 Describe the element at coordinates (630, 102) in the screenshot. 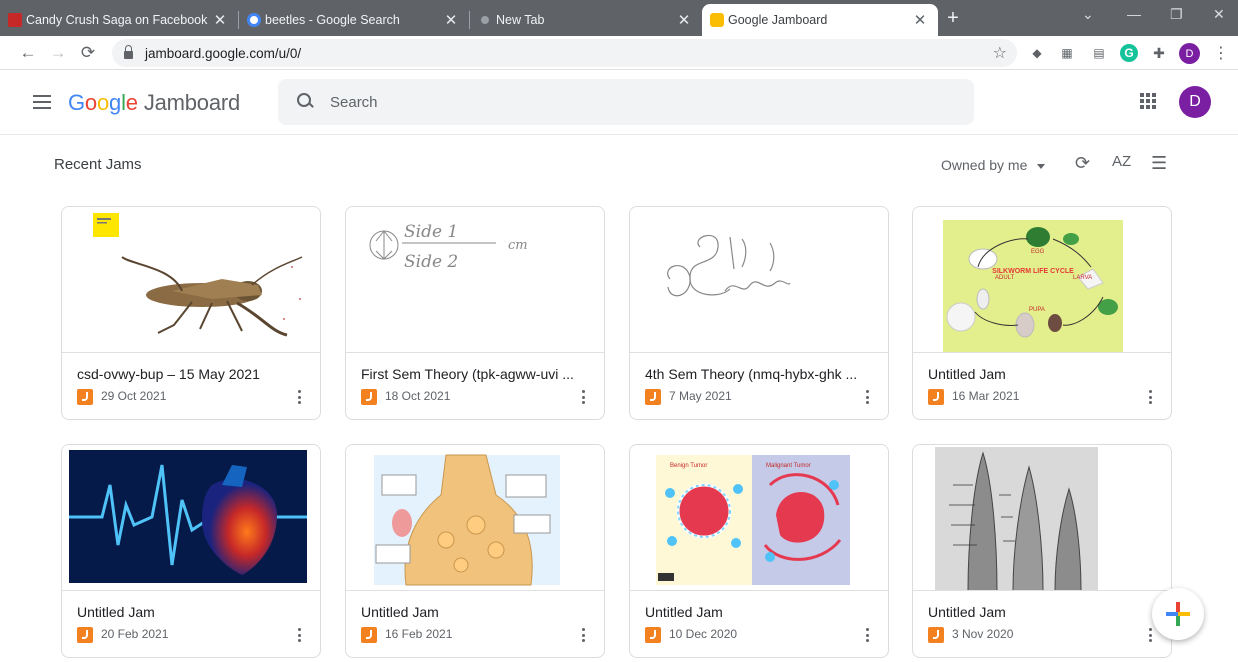

I see `search-input` at that location.